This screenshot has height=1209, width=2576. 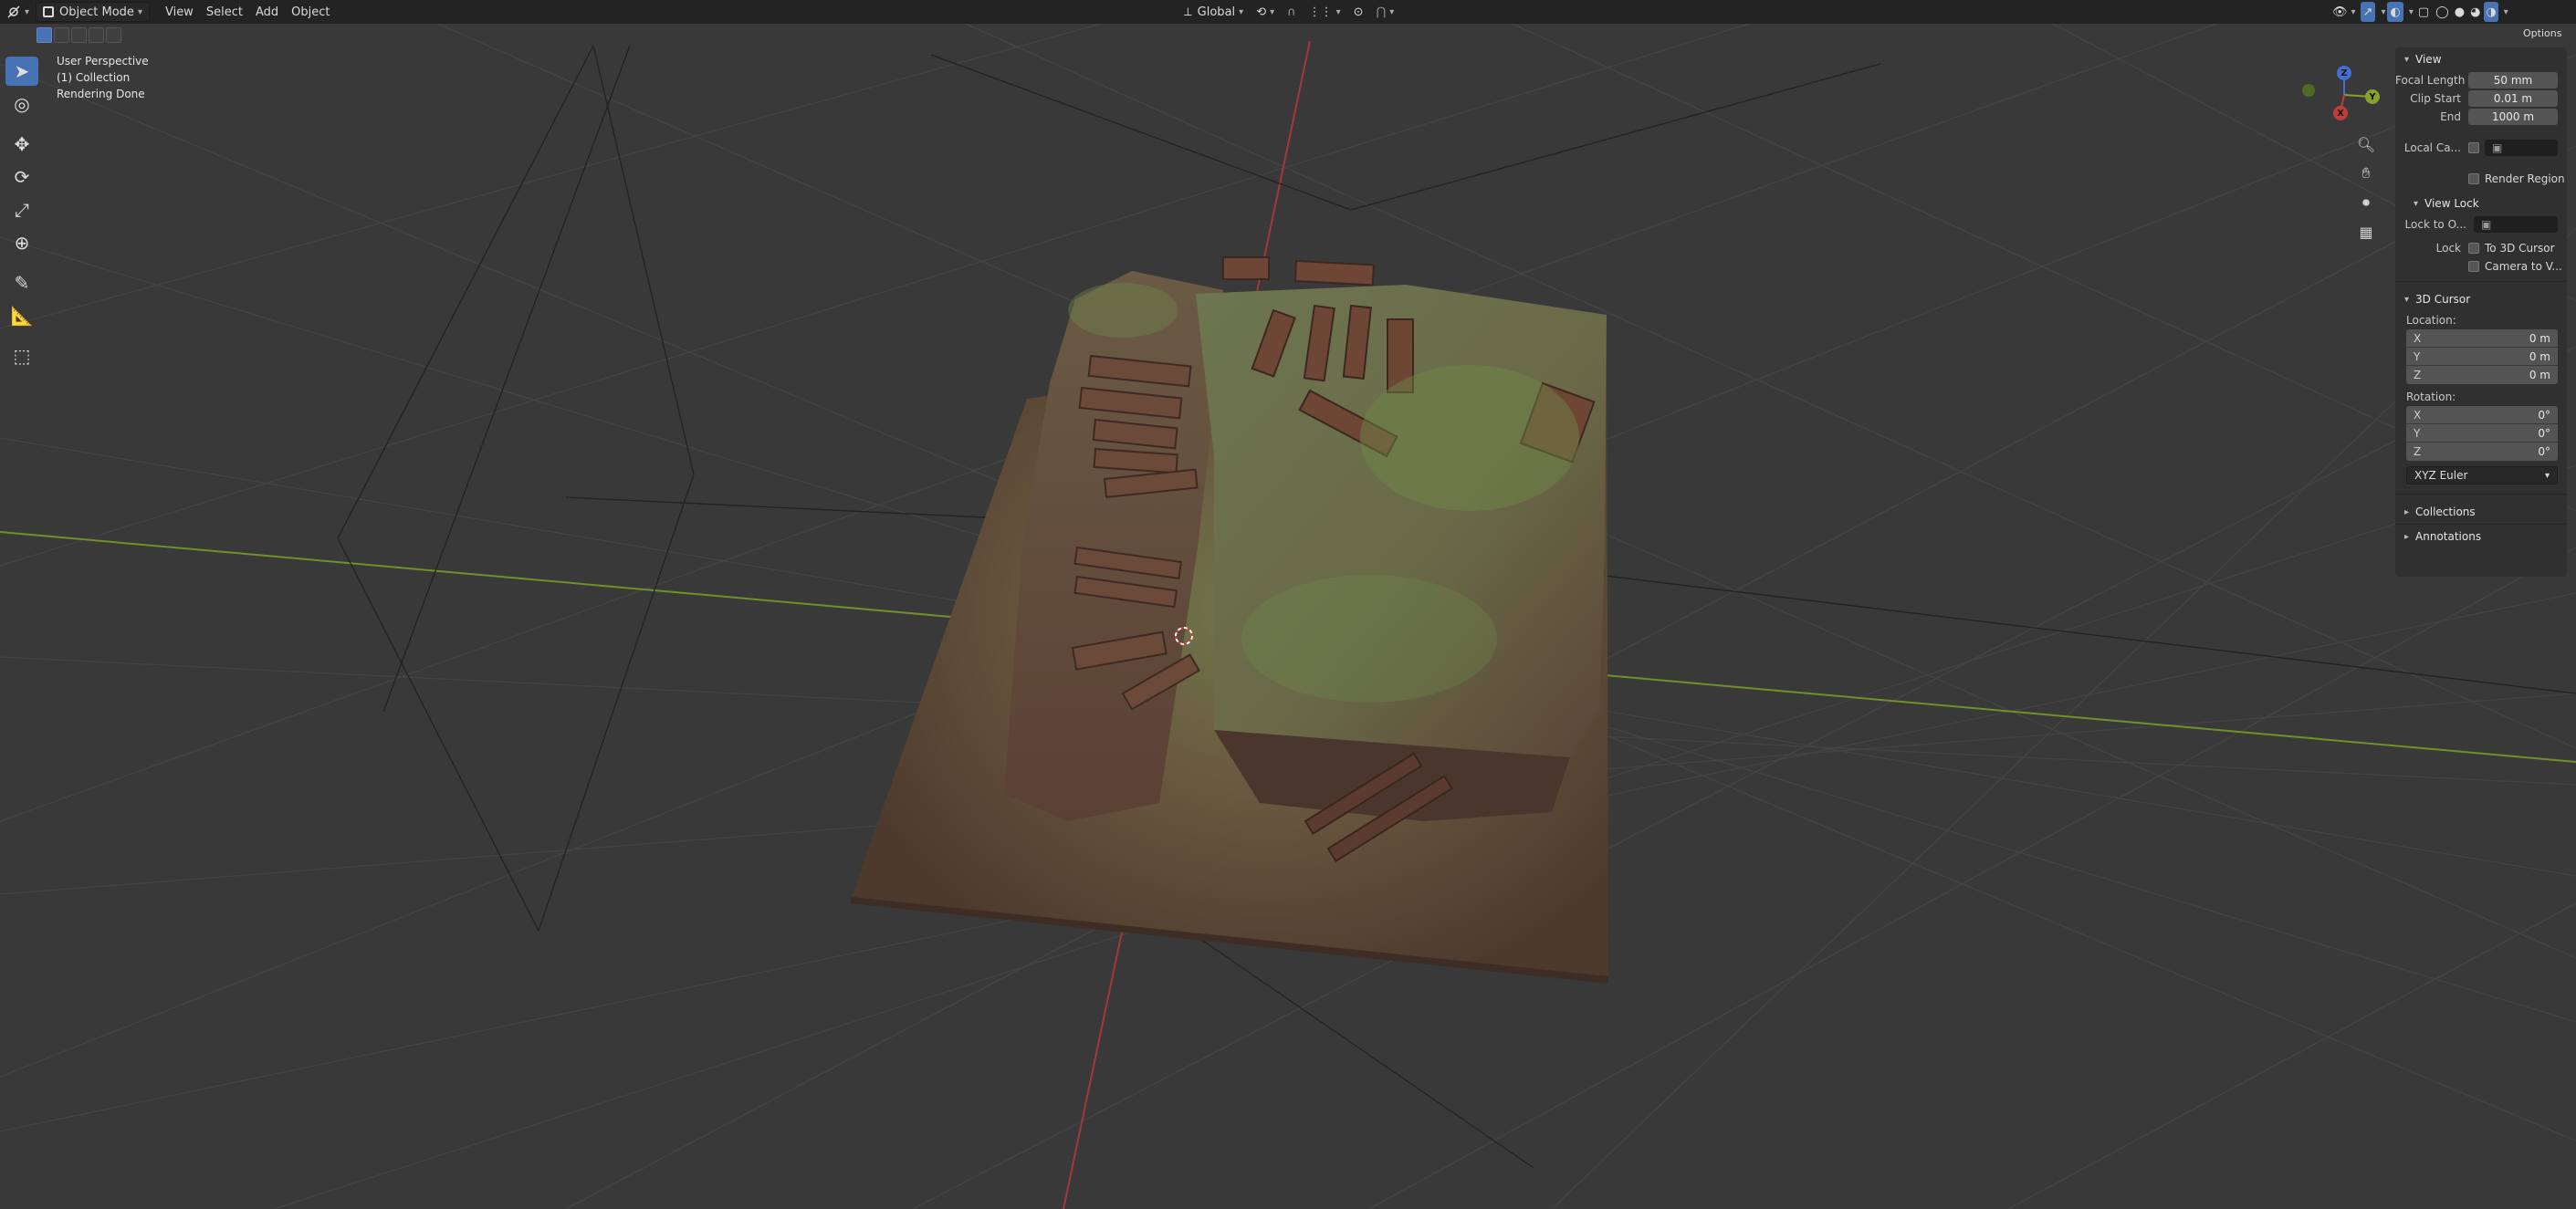 I want to click on cursor-tool: ◎, so click(x=21, y=104).